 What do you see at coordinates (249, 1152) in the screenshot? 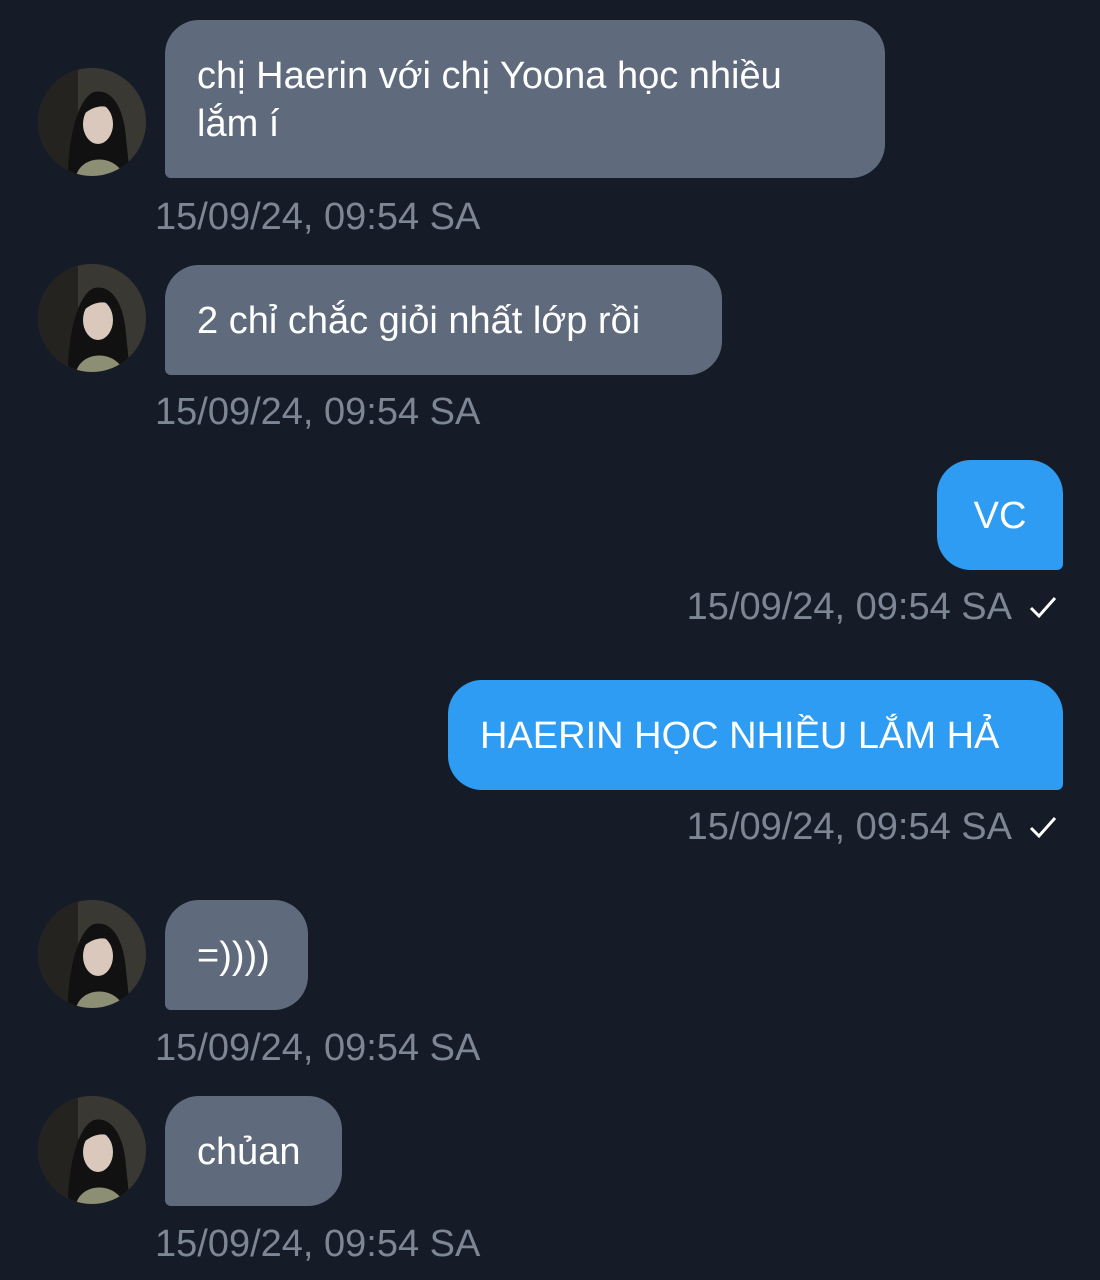
I see `message-text: chủan` at bounding box center [249, 1152].